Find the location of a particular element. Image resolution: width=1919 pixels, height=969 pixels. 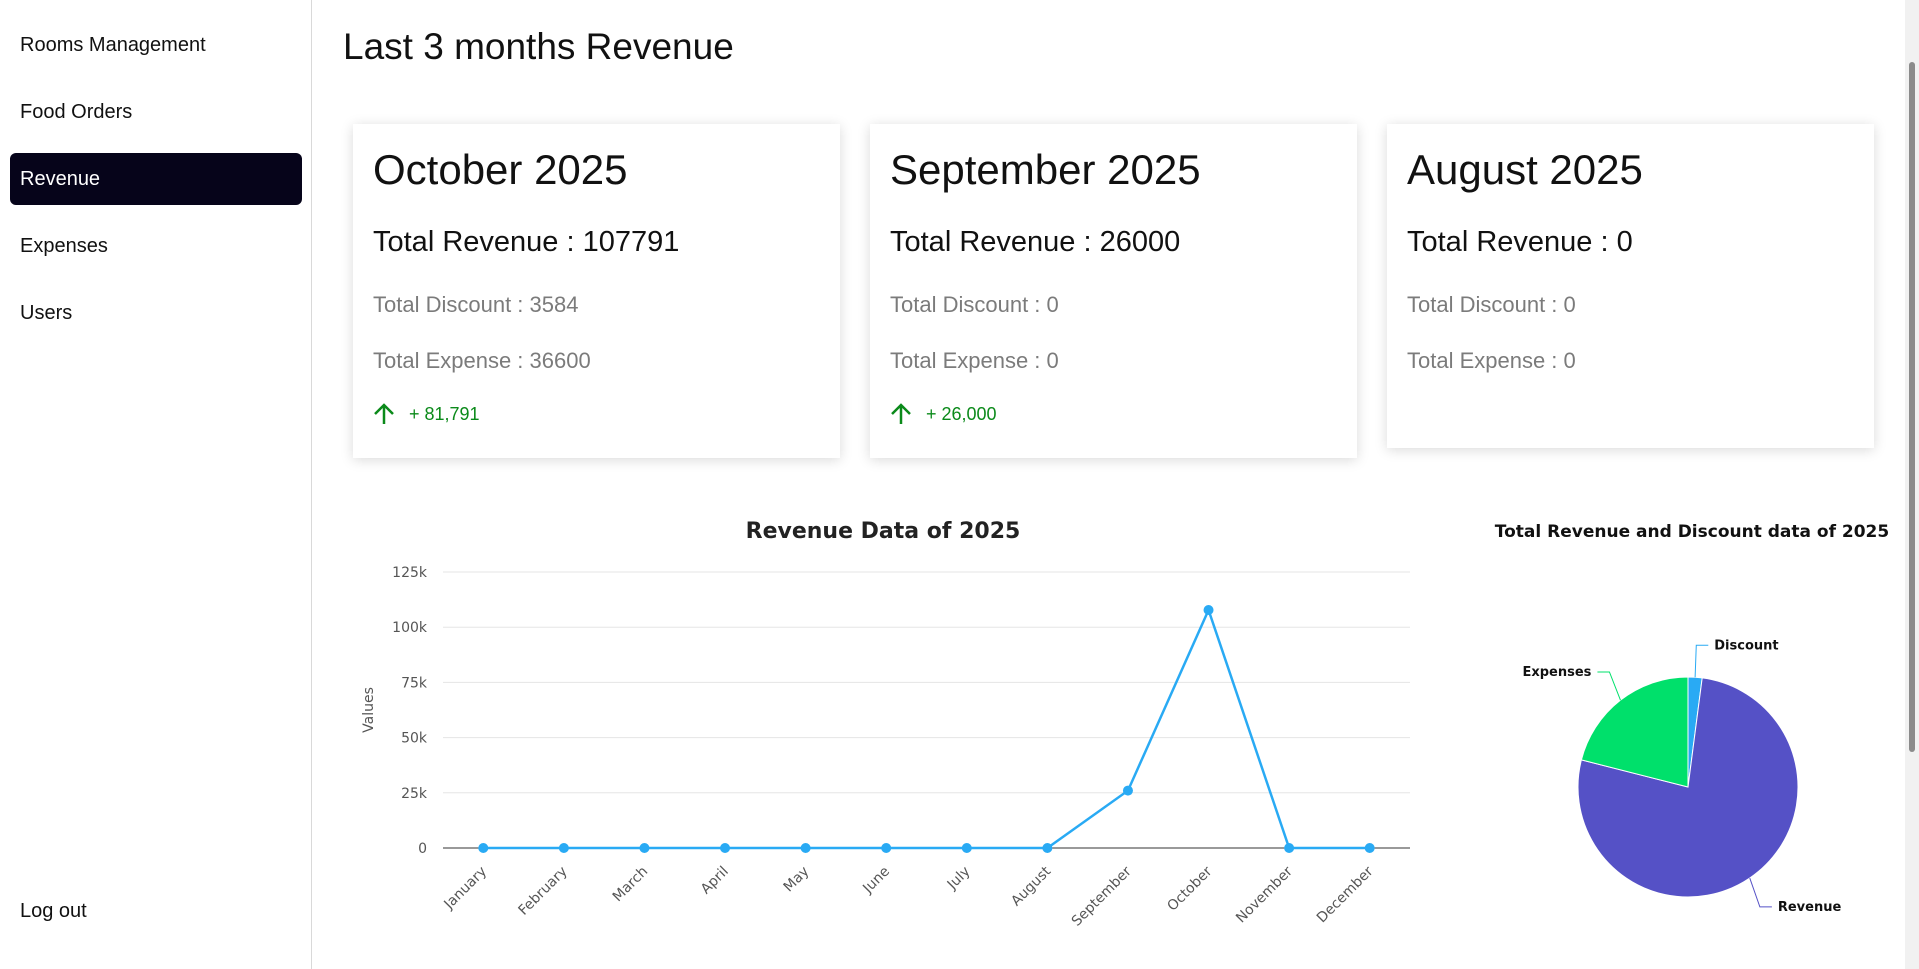

card-month: October 2025 is located at coordinates (500, 169).